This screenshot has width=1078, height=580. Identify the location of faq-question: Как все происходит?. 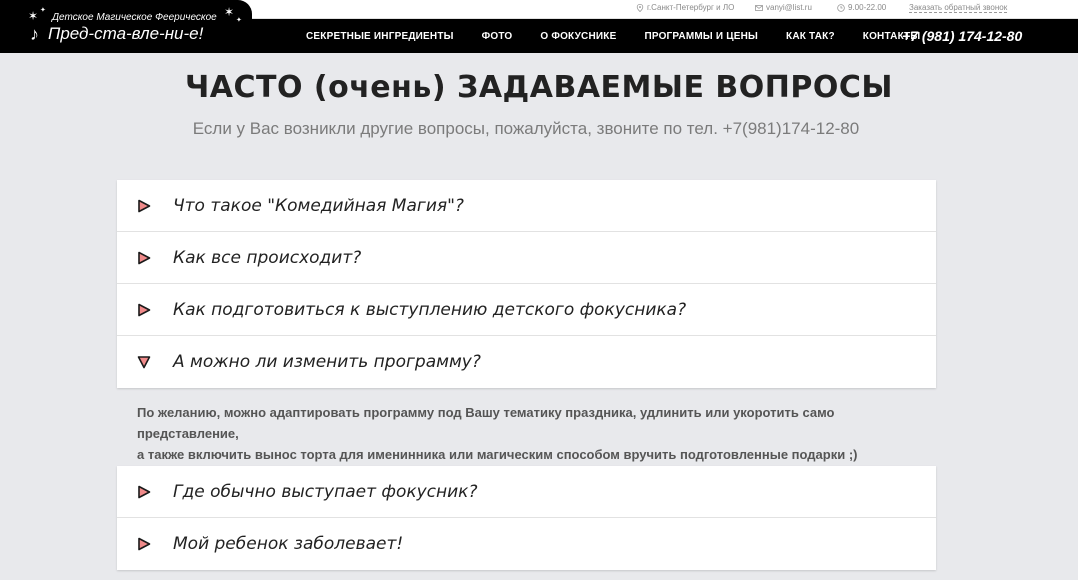
(267, 257).